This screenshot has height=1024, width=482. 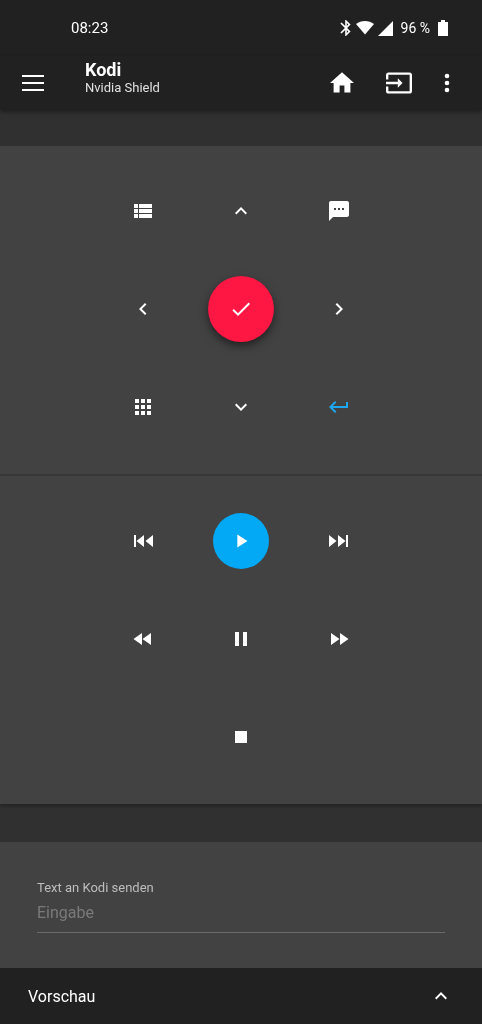 I want to click on status-time: 08:23, so click(x=90, y=28).